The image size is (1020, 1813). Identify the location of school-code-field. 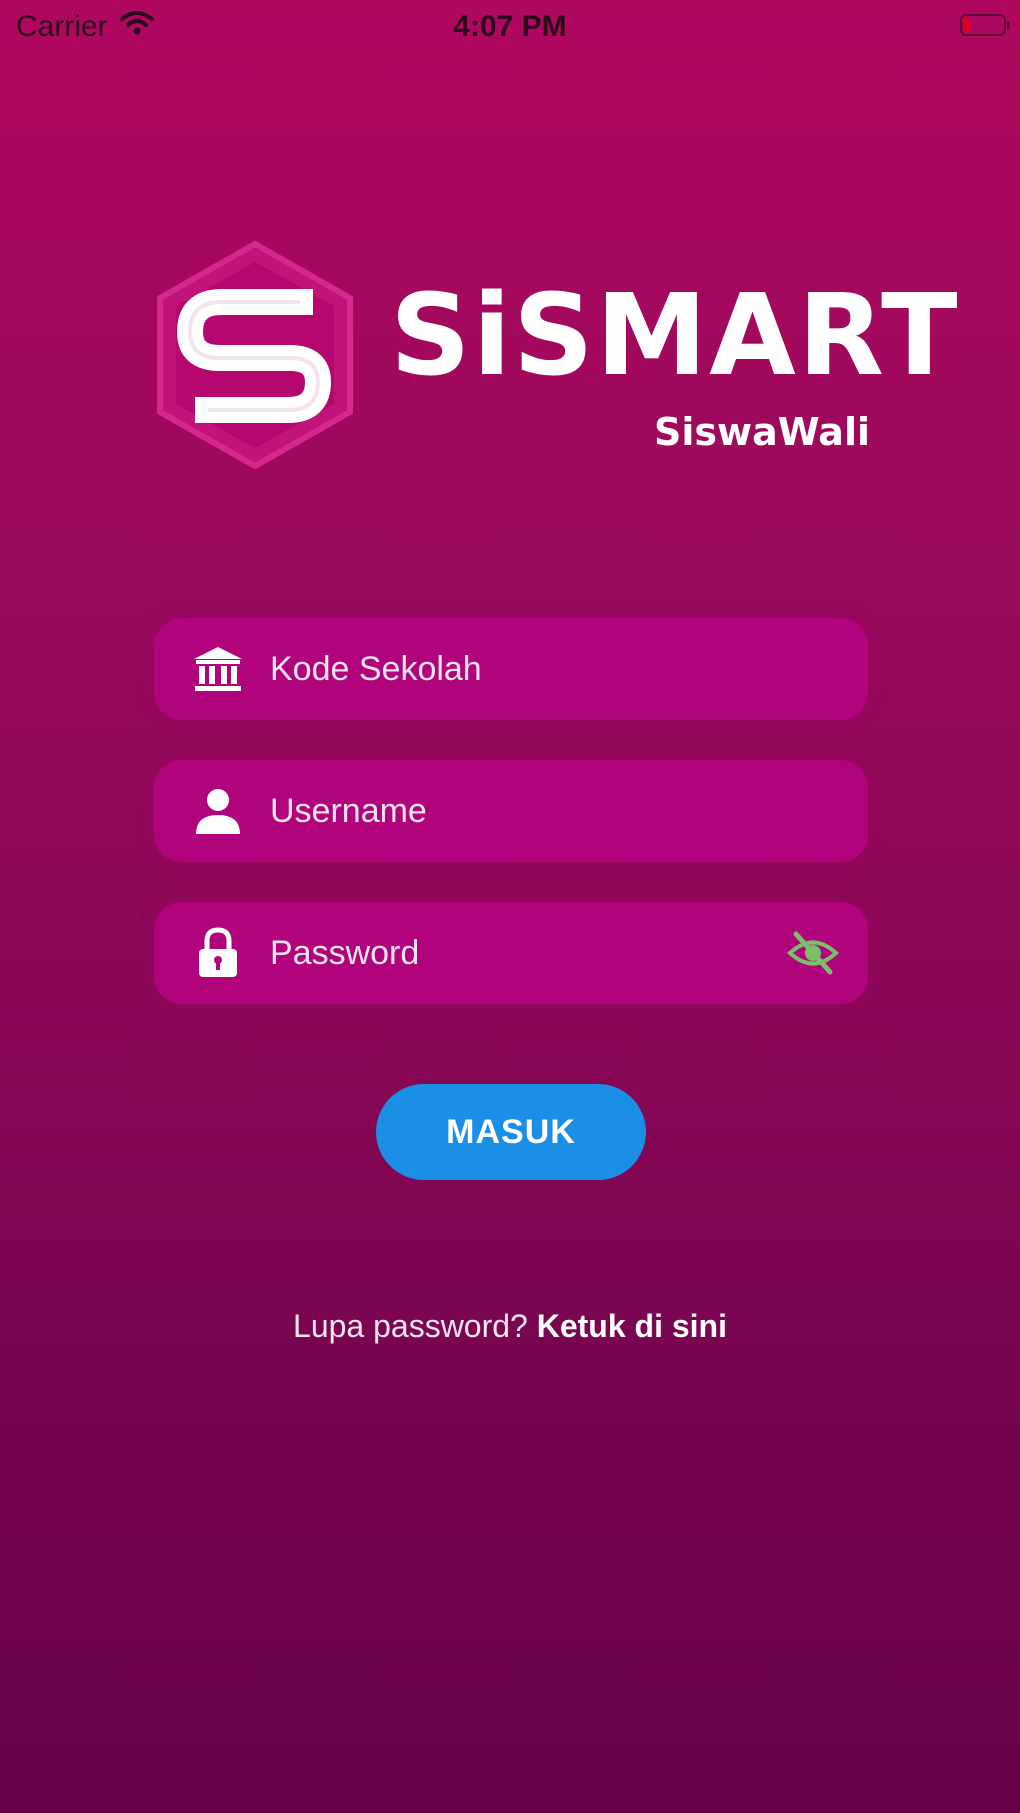
(511, 669).